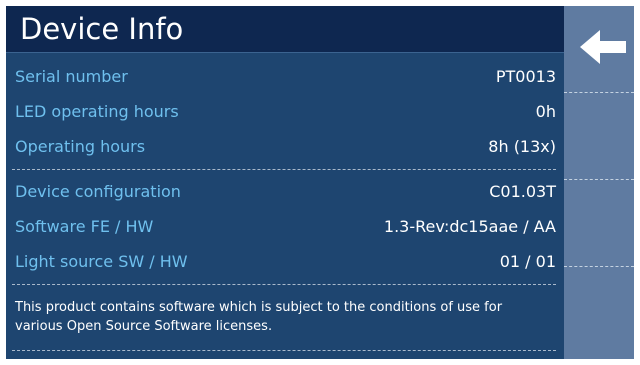 Image resolution: width=640 pixels, height=365 pixels. I want to click on info-row-light-source-sw-hw: Light source SW / HW 01 / 01, so click(285, 261).